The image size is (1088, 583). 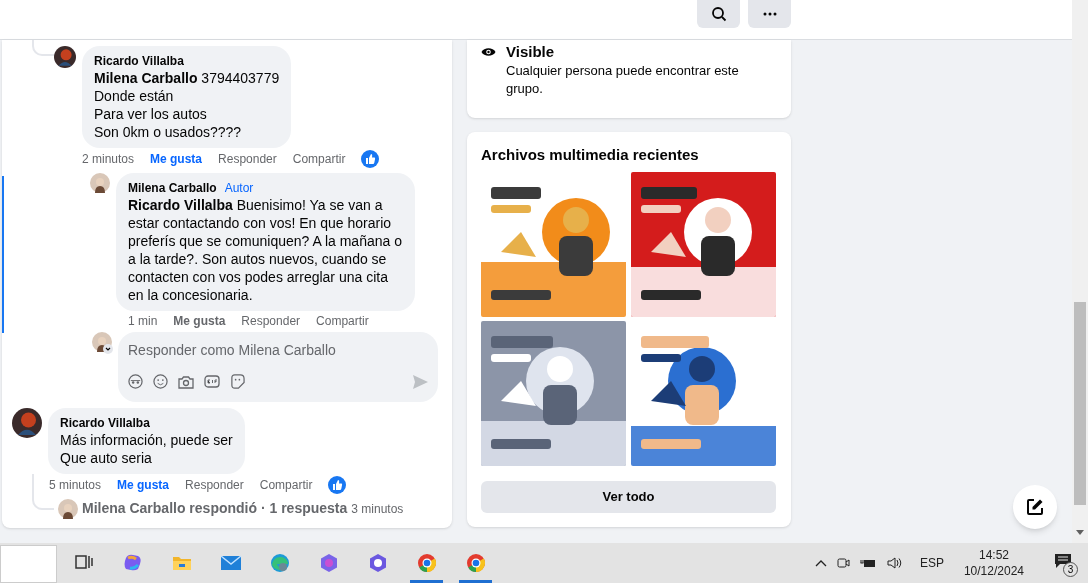 What do you see at coordinates (377, 509) in the screenshot?
I see `reply-time: 3 minutos` at bounding box center [377, 509].